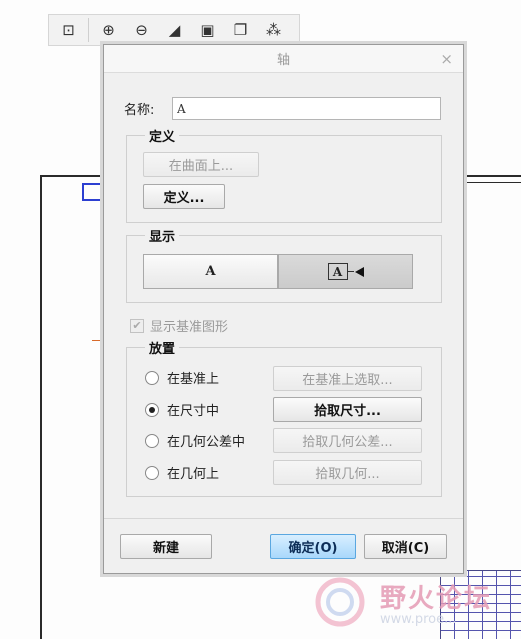 The image size is (521, 639). Describe the element at coordinates (108, 30) in the screenshot. I see `zoom-in-icon: ⊕` at that location.